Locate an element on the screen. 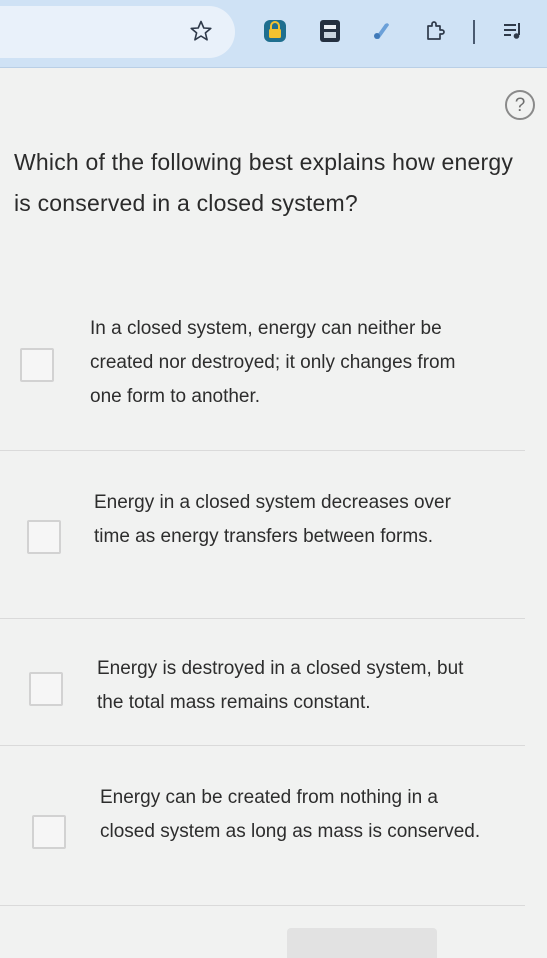 Image resolution: width=547 pixels, height=958 pixels. reading-list-icon is located at coordinates (513, 31).